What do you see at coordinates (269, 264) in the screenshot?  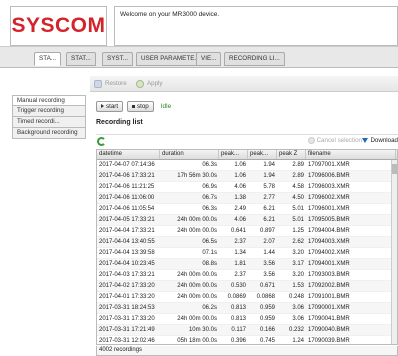 I see `cell-peak-y: 3.56` at bounding box center [269, 264].